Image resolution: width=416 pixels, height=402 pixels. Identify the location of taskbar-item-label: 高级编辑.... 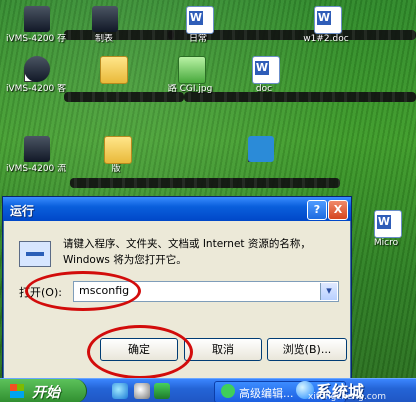
(266, 393).